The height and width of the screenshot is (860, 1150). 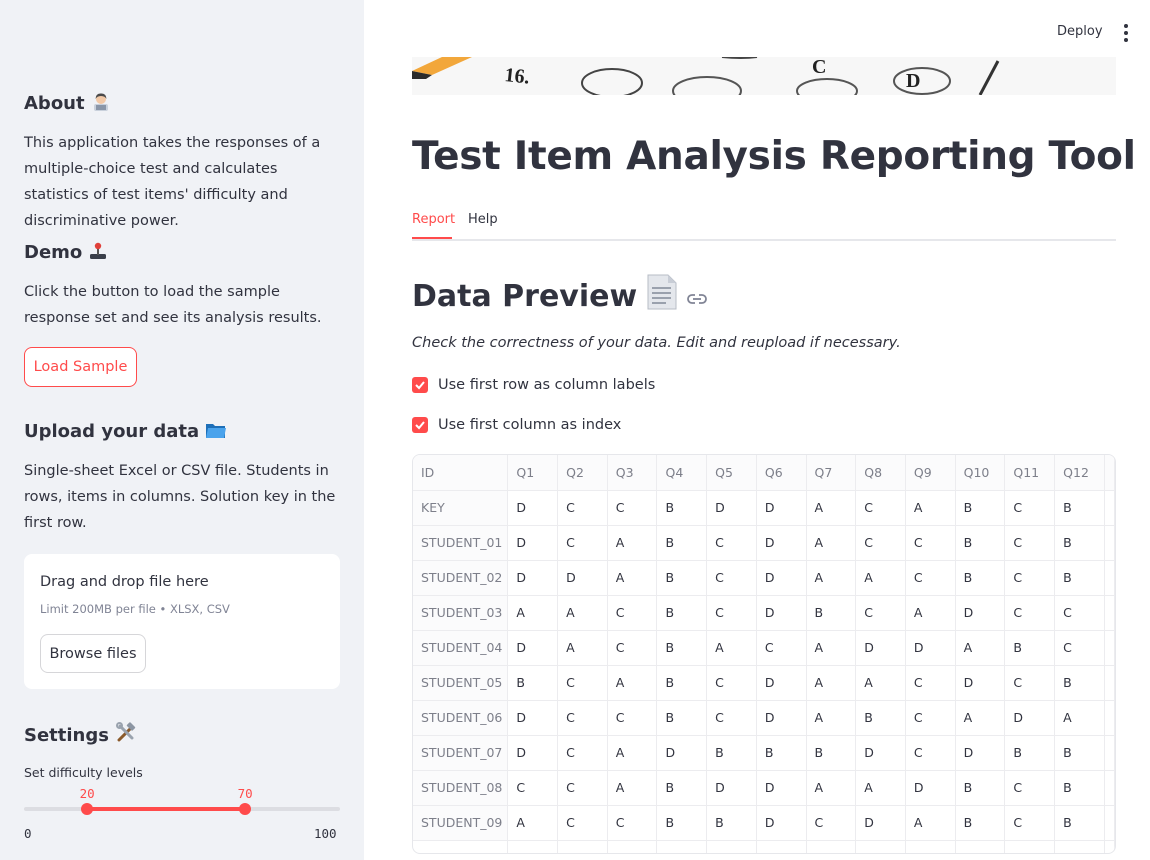 What do you see at coordinates (87, 809) in the screenshot?
I see `slider-thumb-low` at bounding box center [87, 809].